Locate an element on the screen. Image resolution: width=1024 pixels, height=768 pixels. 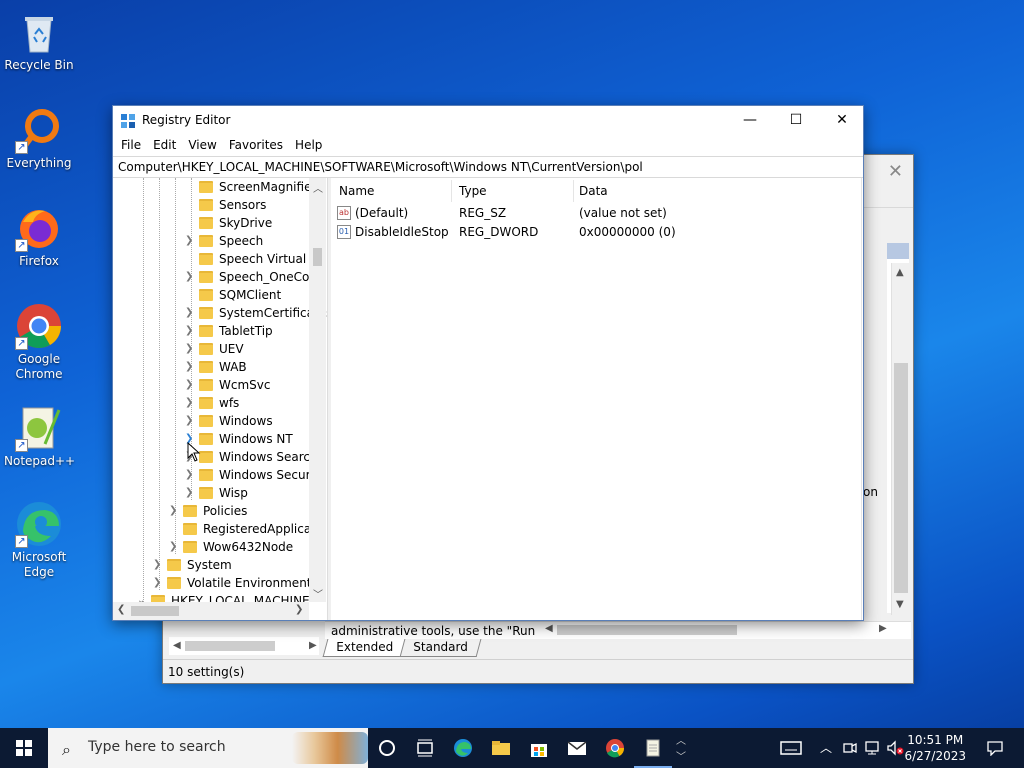
tree-guide-line is located at coordinates (143, 399).